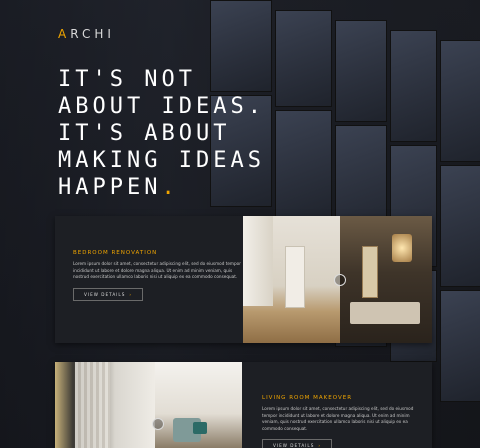 The image size is (480, 448). Describe the element at coordinates (110, 187) in the screenshot. I see `headline-line-5-text: HAPPEN` at that location.